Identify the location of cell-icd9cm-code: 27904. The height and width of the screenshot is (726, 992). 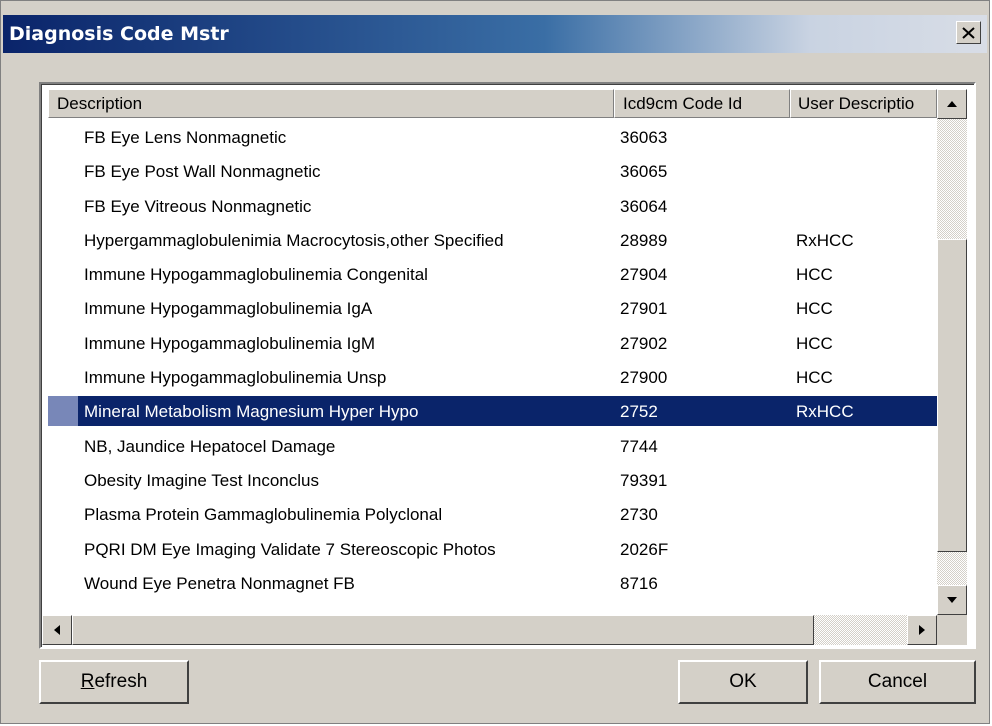
(644, 275).